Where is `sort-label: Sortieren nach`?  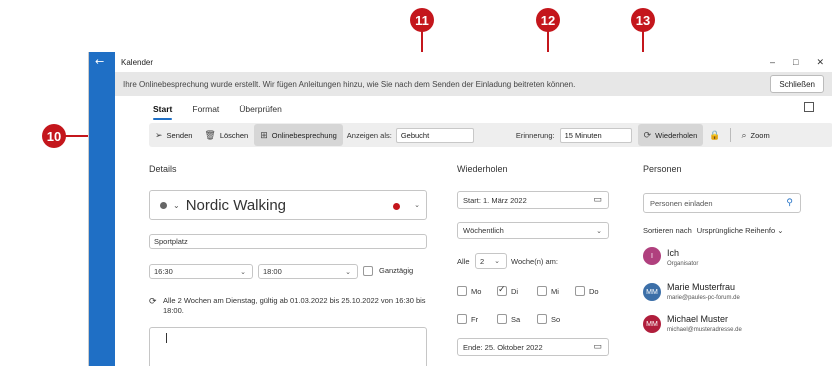
sort-label: Sortieren nach is located at coordinates (667, 230).